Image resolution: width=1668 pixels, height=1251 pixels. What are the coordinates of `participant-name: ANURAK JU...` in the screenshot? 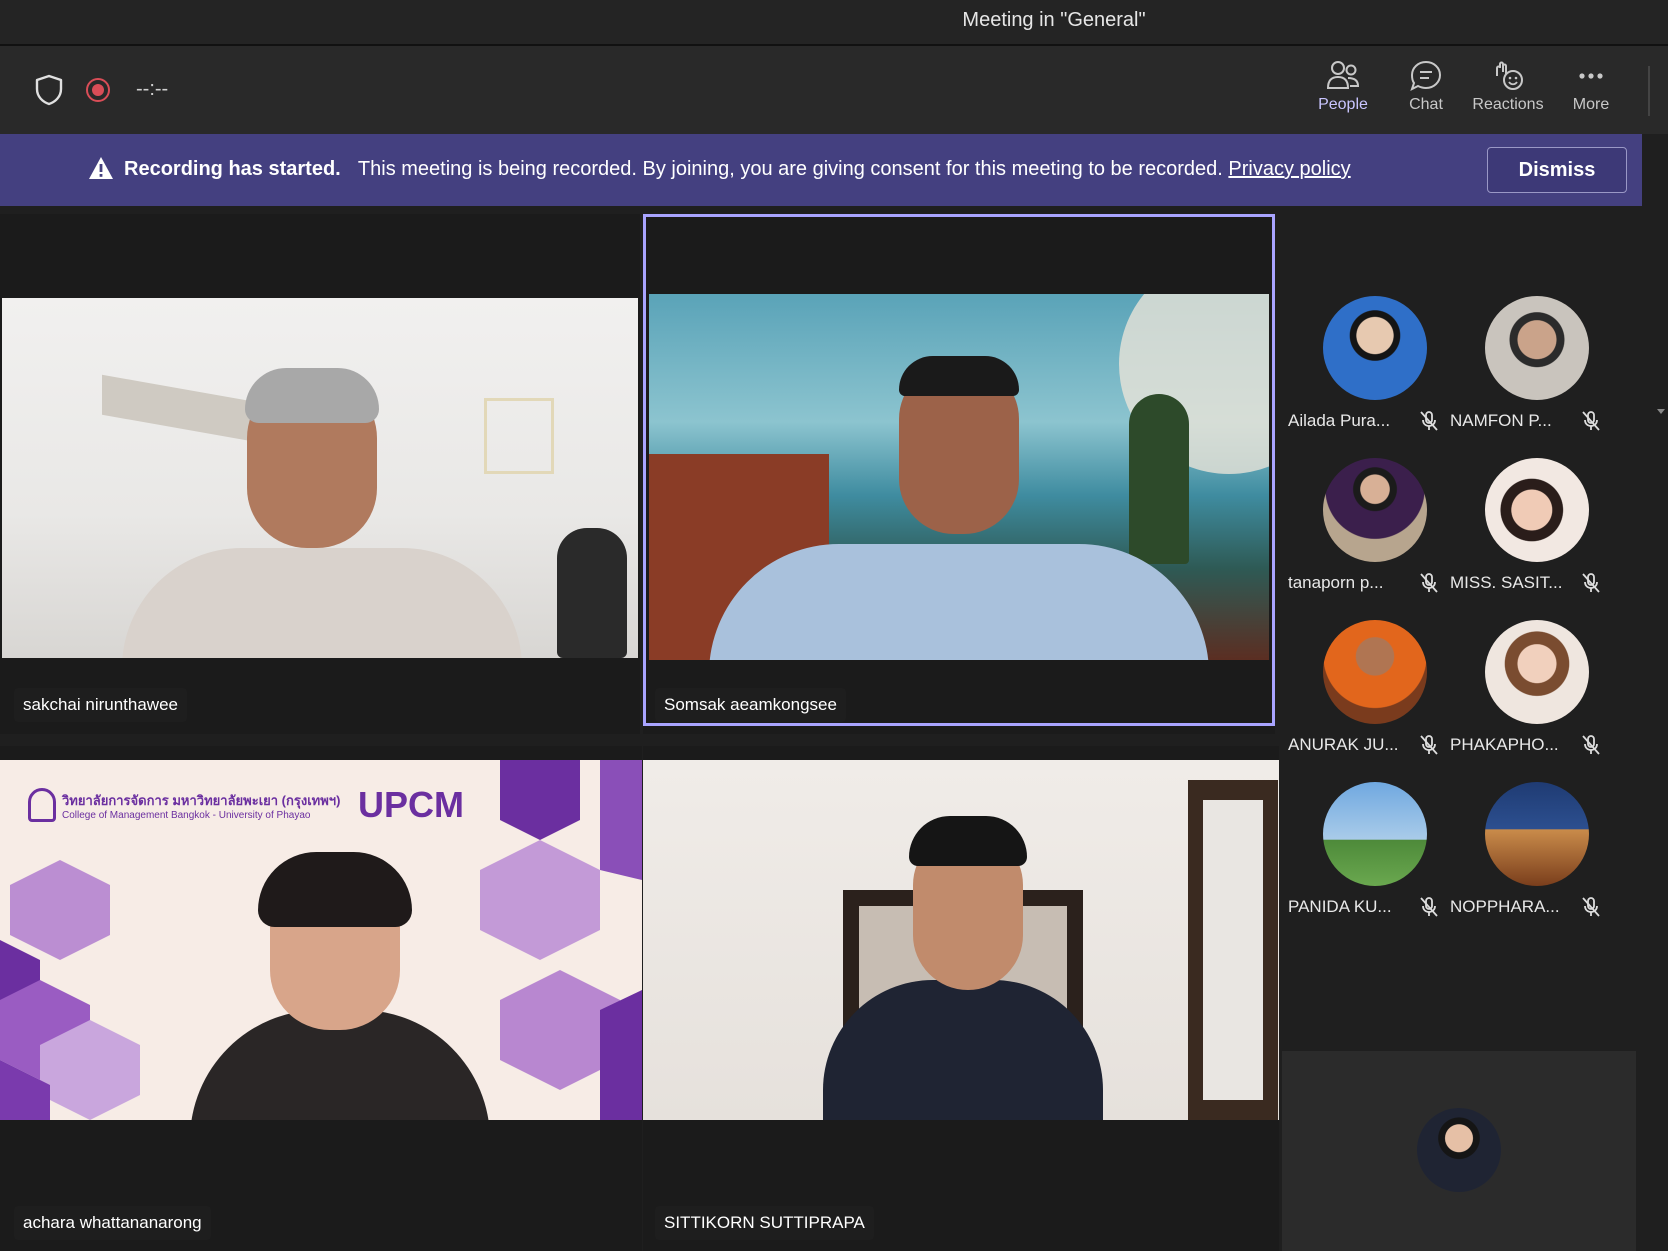 It's located at (1343, 744).